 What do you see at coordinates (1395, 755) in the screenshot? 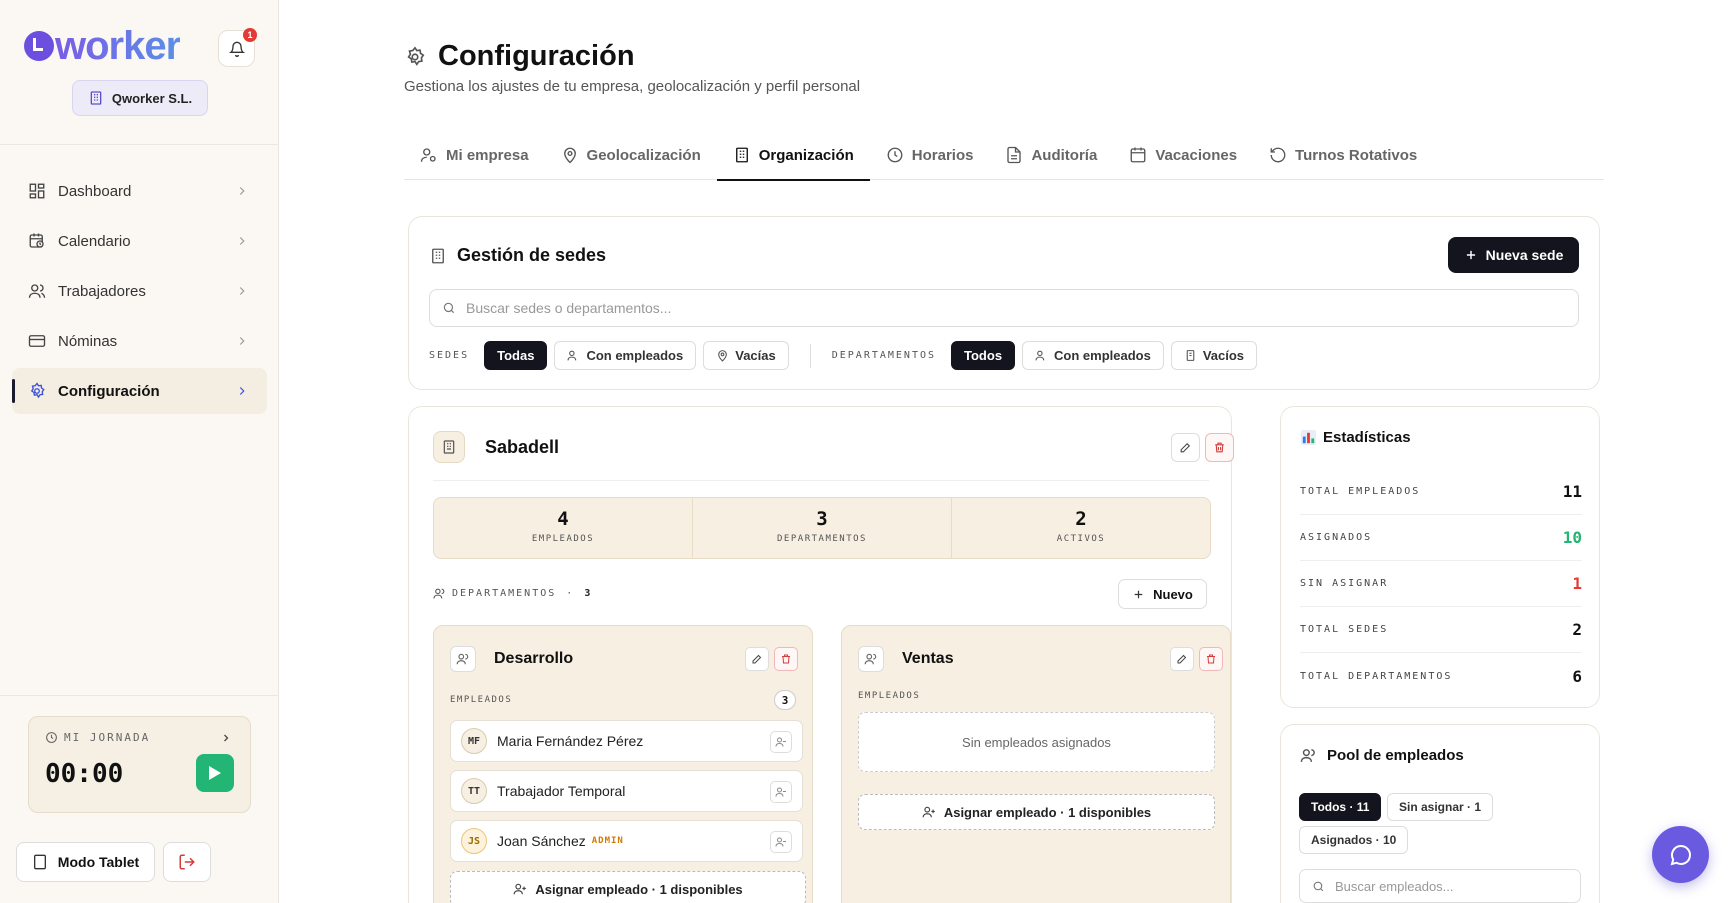
I see `pool-title-text: Pool de empleados` at bounding box center [1395, 755].